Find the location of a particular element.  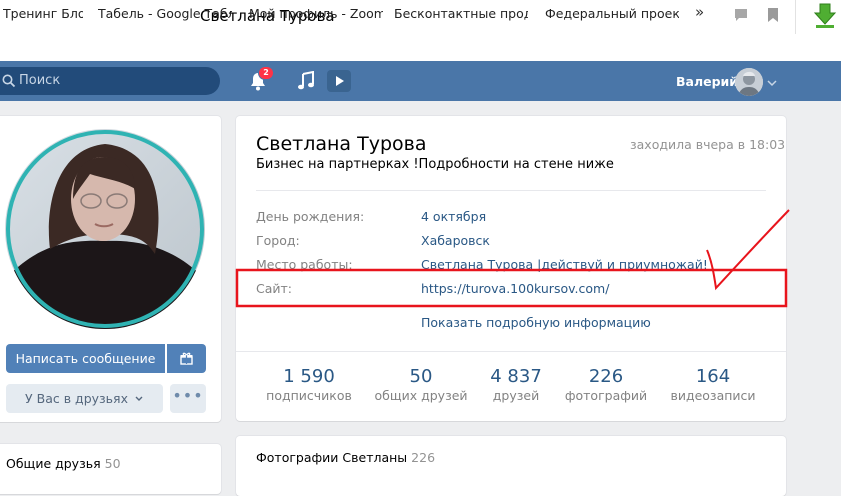

music-icon is located at coordinates (306, 80).